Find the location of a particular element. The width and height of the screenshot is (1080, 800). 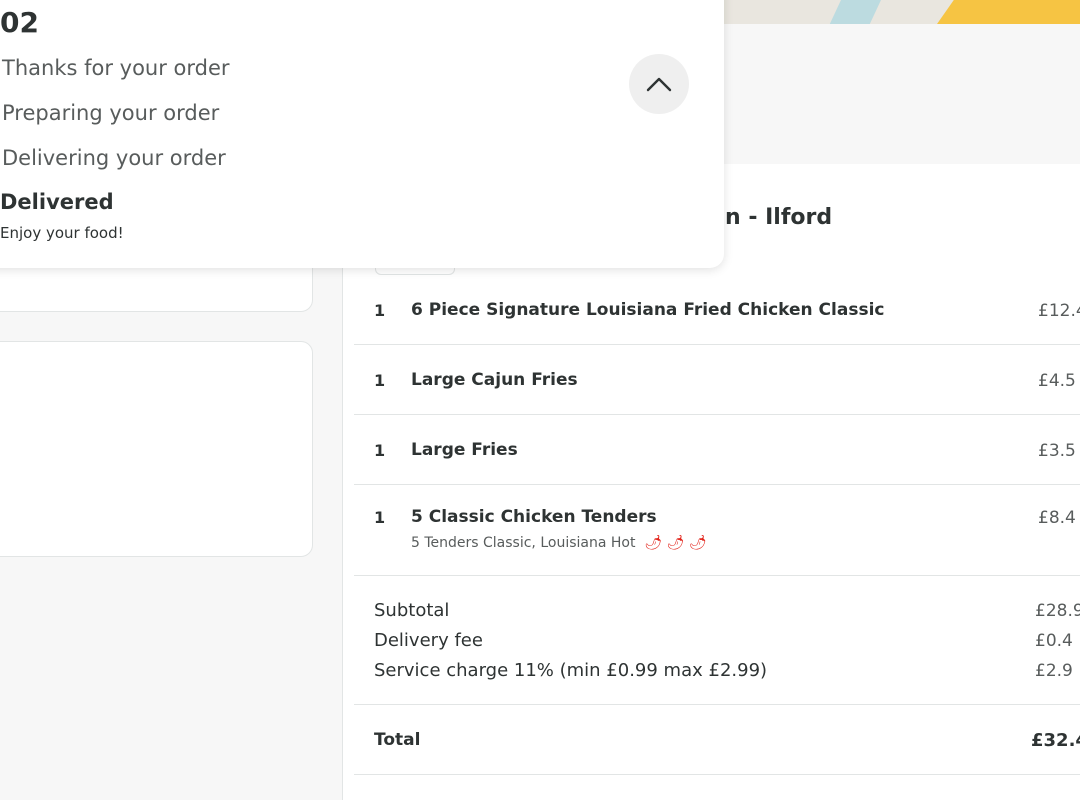

order-total: Total £32.4 is located at coordinates (717, 739).